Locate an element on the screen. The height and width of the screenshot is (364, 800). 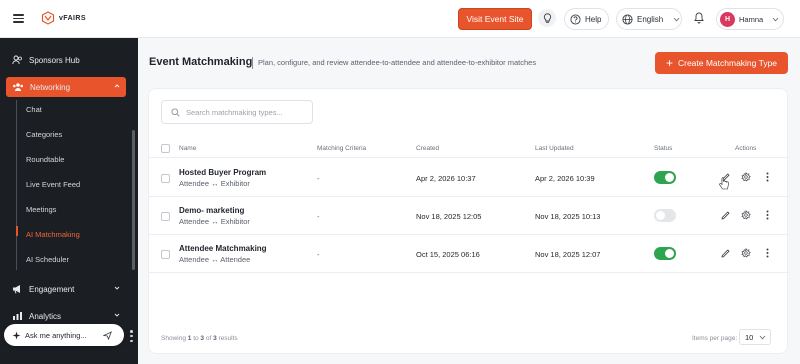
row-created: Nov 18, 2025 12:05 is located at coordinates (449, 216).